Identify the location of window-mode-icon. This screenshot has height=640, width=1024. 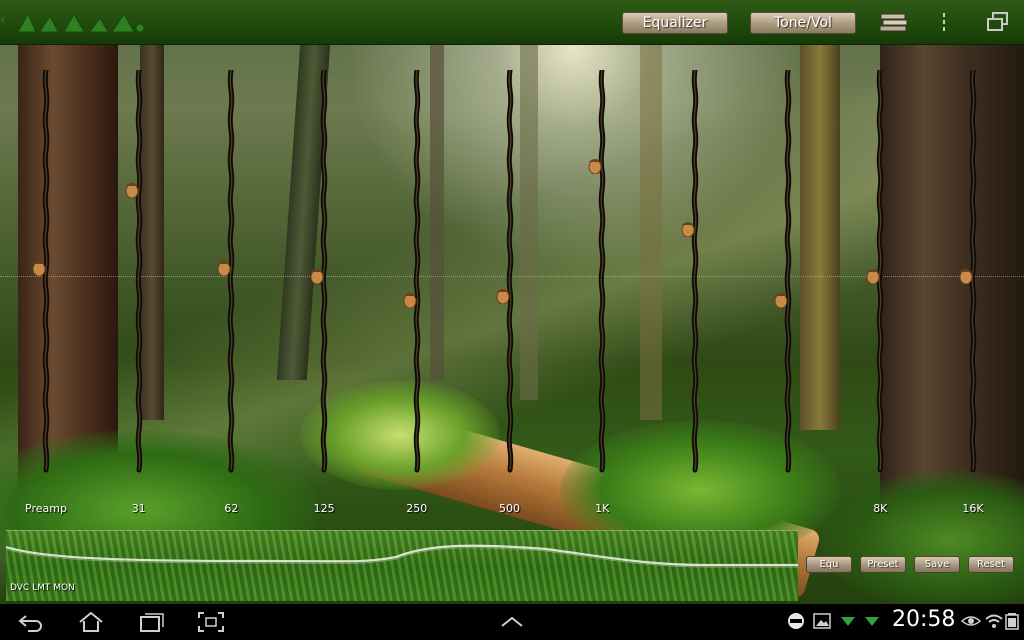
(998, 22).